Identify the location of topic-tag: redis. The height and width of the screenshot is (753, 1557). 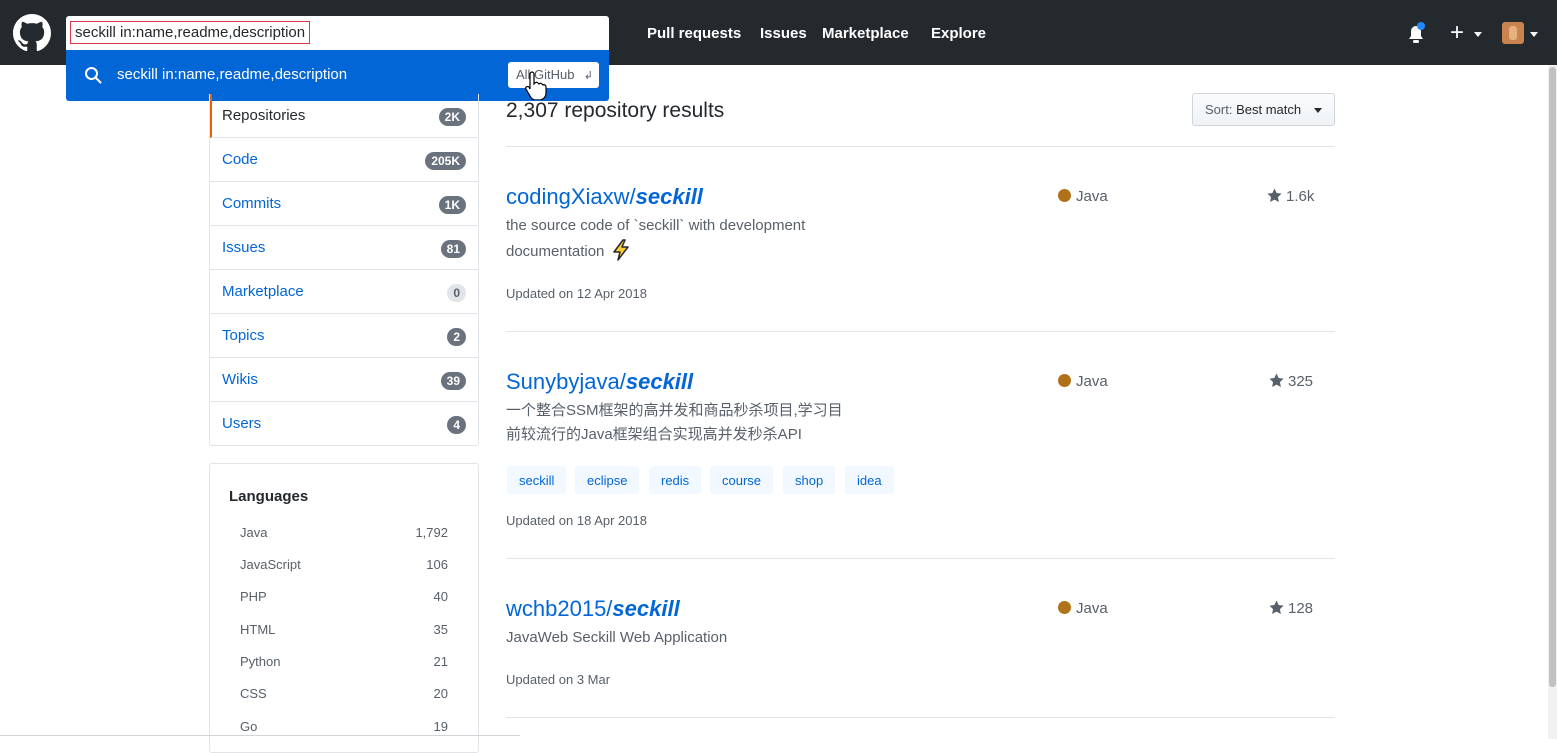
(675, 480).